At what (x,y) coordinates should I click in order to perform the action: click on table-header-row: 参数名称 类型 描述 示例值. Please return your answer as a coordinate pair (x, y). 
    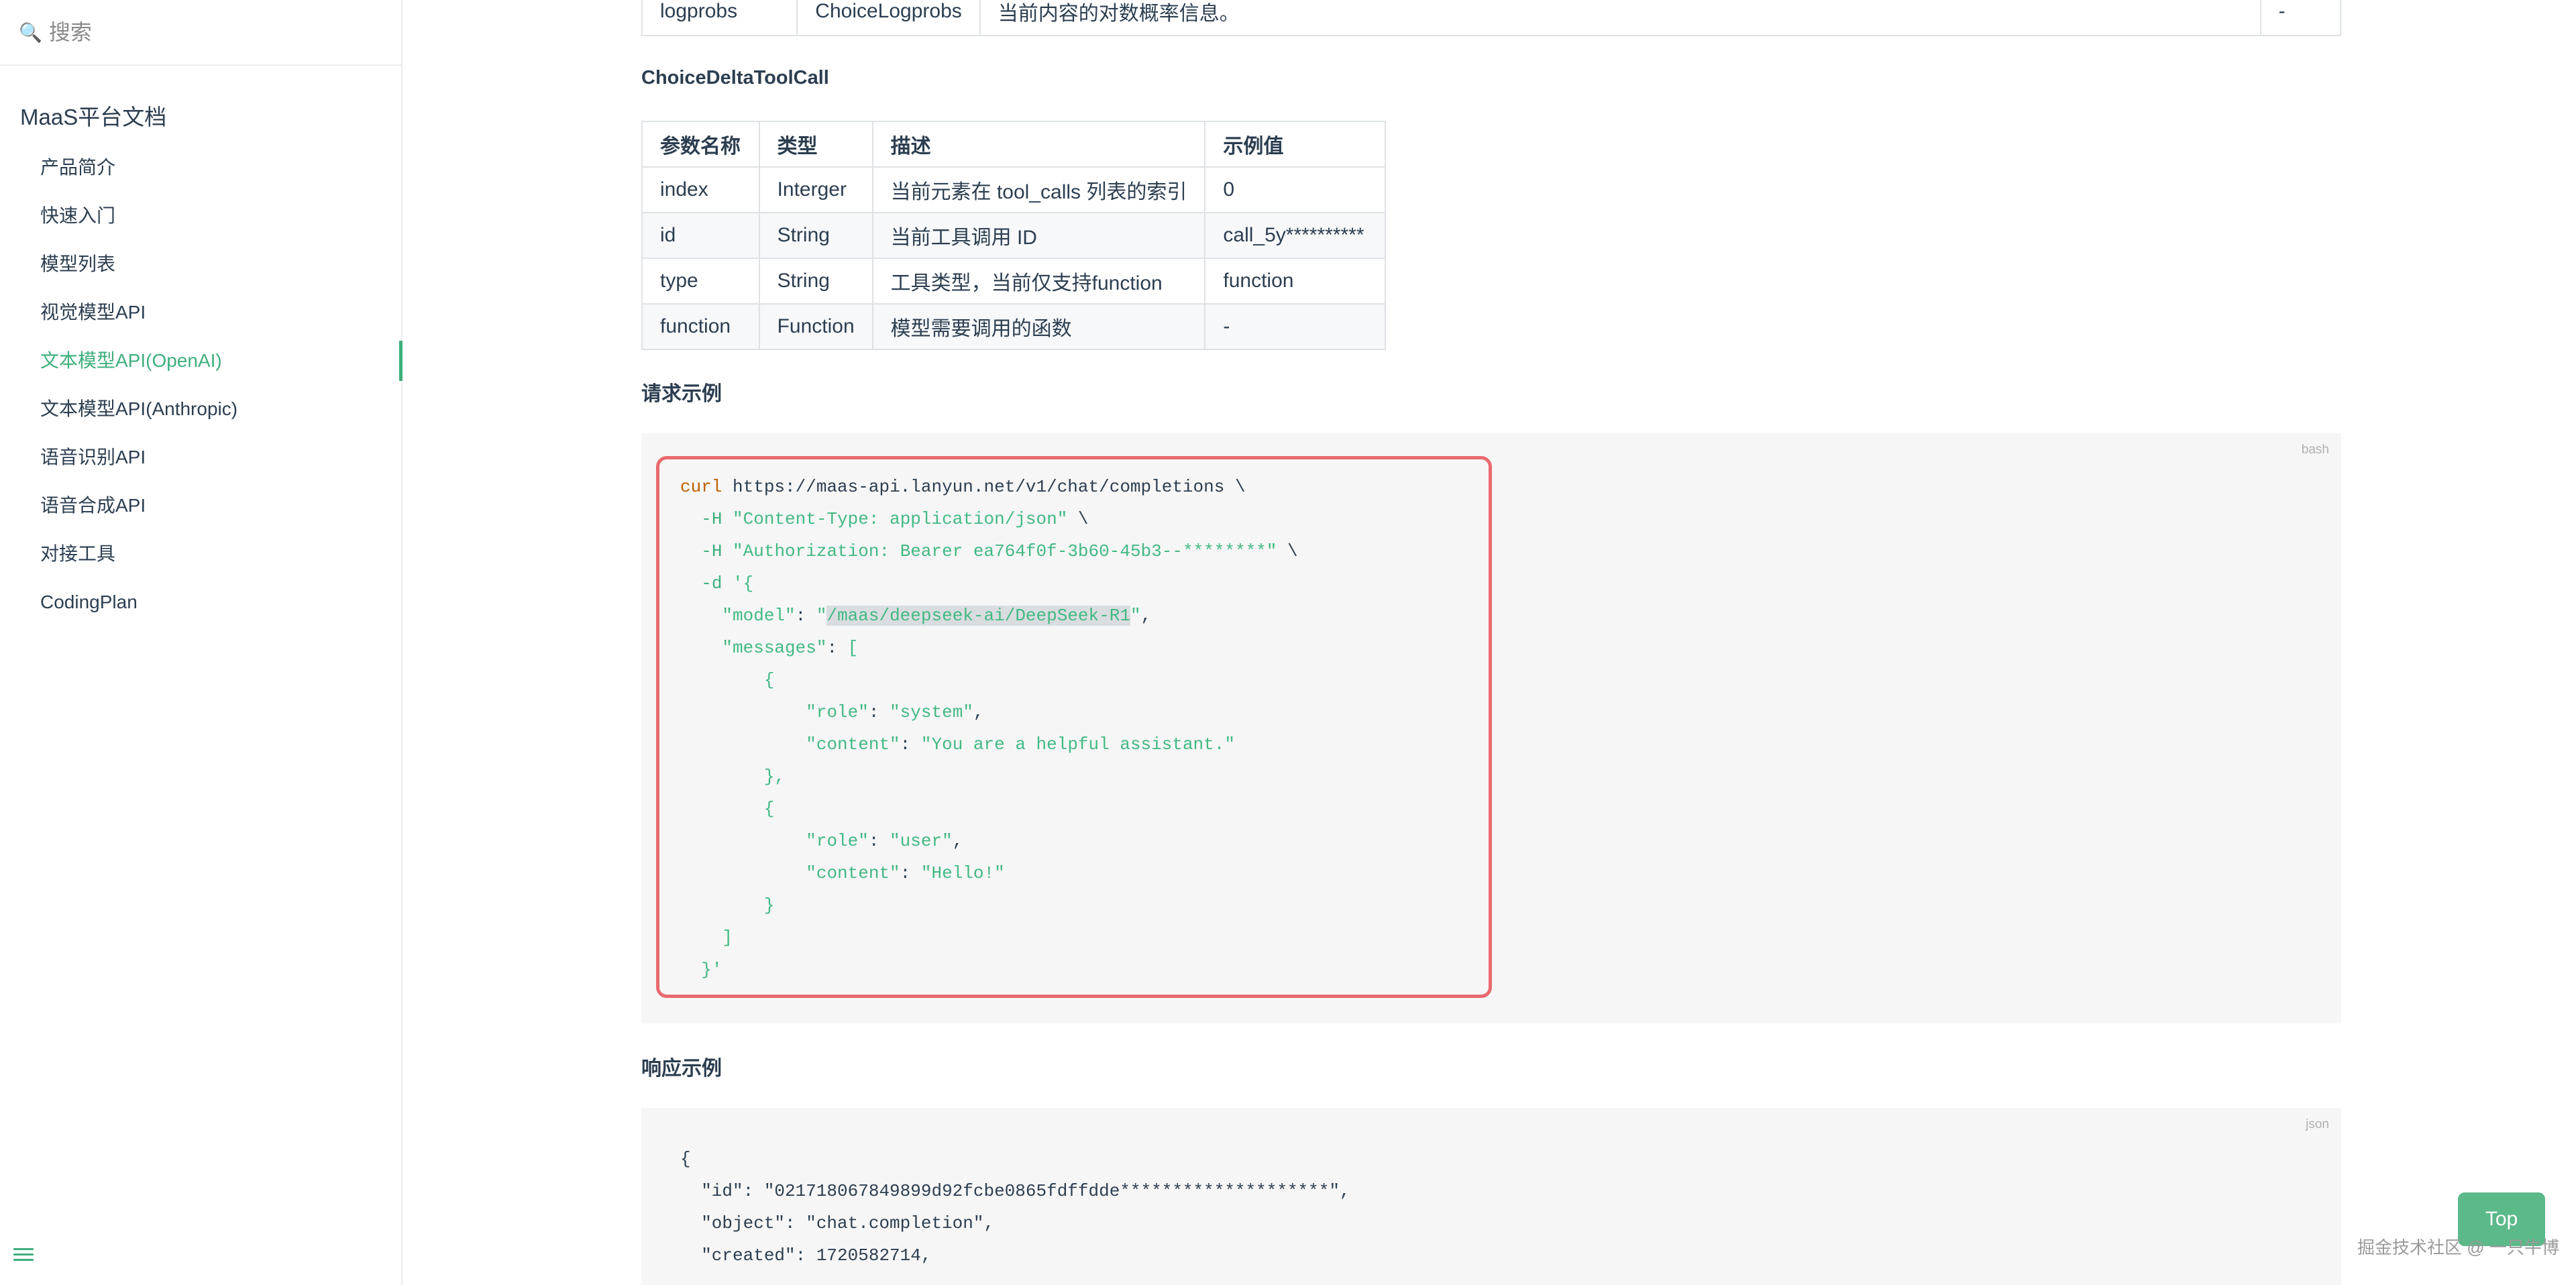
    Looking at the image, I should click on (1013, 144).